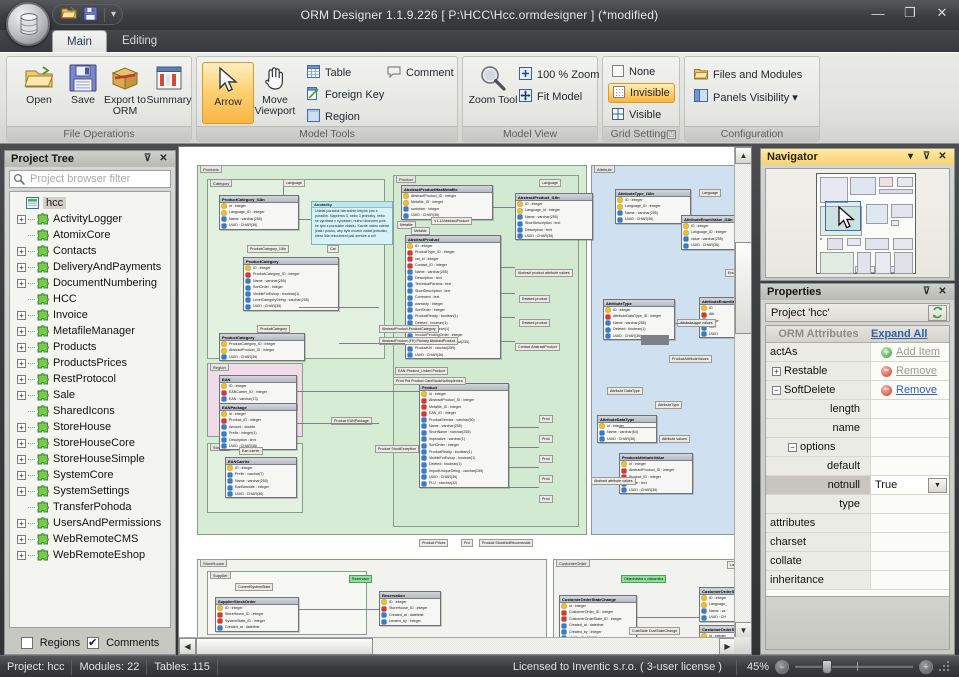  I want to click on grid-invisible-button: Invisible, so click(641, 93).